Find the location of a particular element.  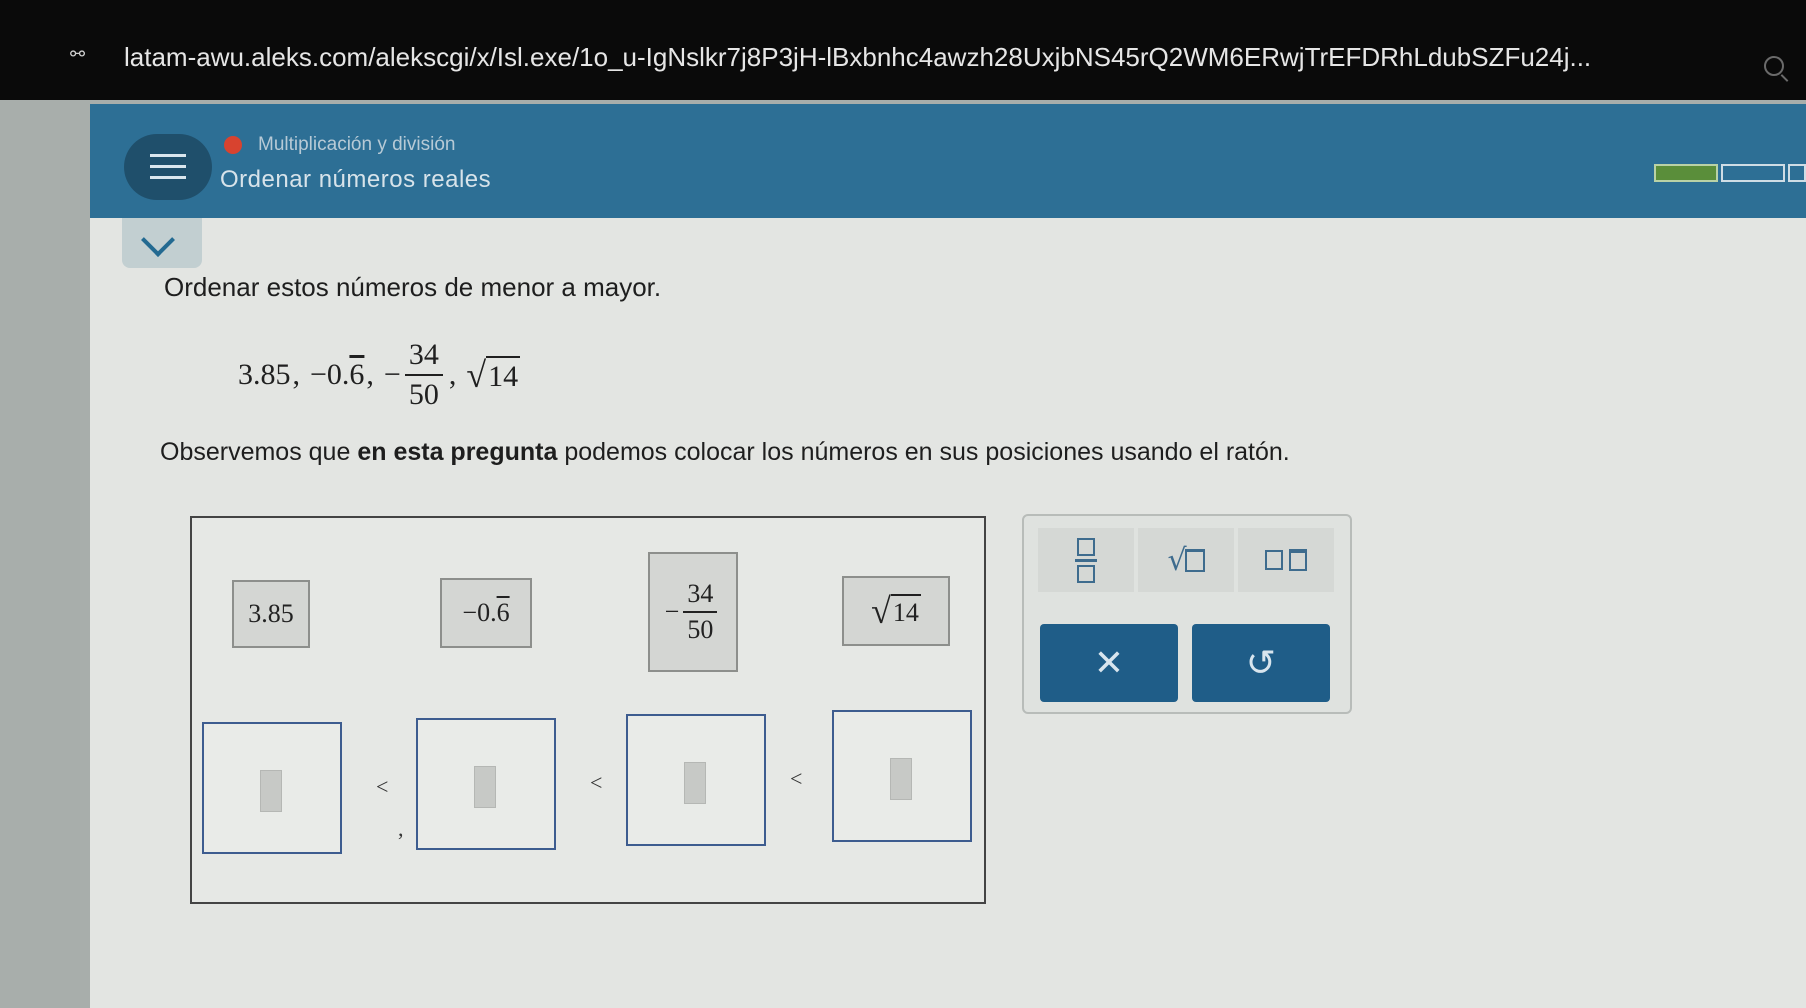

site-settings-icon: ⚯ is located at coordinates (82, 54).